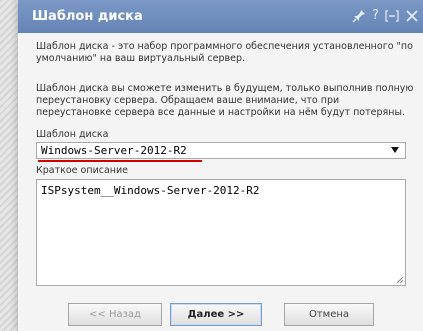  What do you see at coordinates (359, 16) in the screenshot?
I see `pin-icon` at bounding box center [359, 16].